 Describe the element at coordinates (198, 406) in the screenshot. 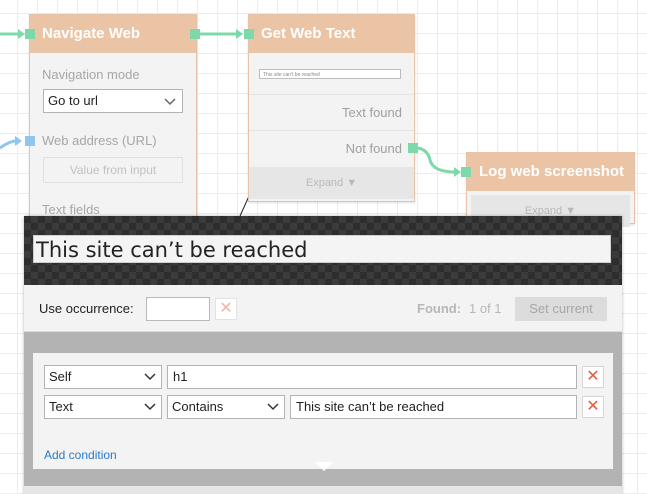

I see `condition-operator-value: Contains` at that location.